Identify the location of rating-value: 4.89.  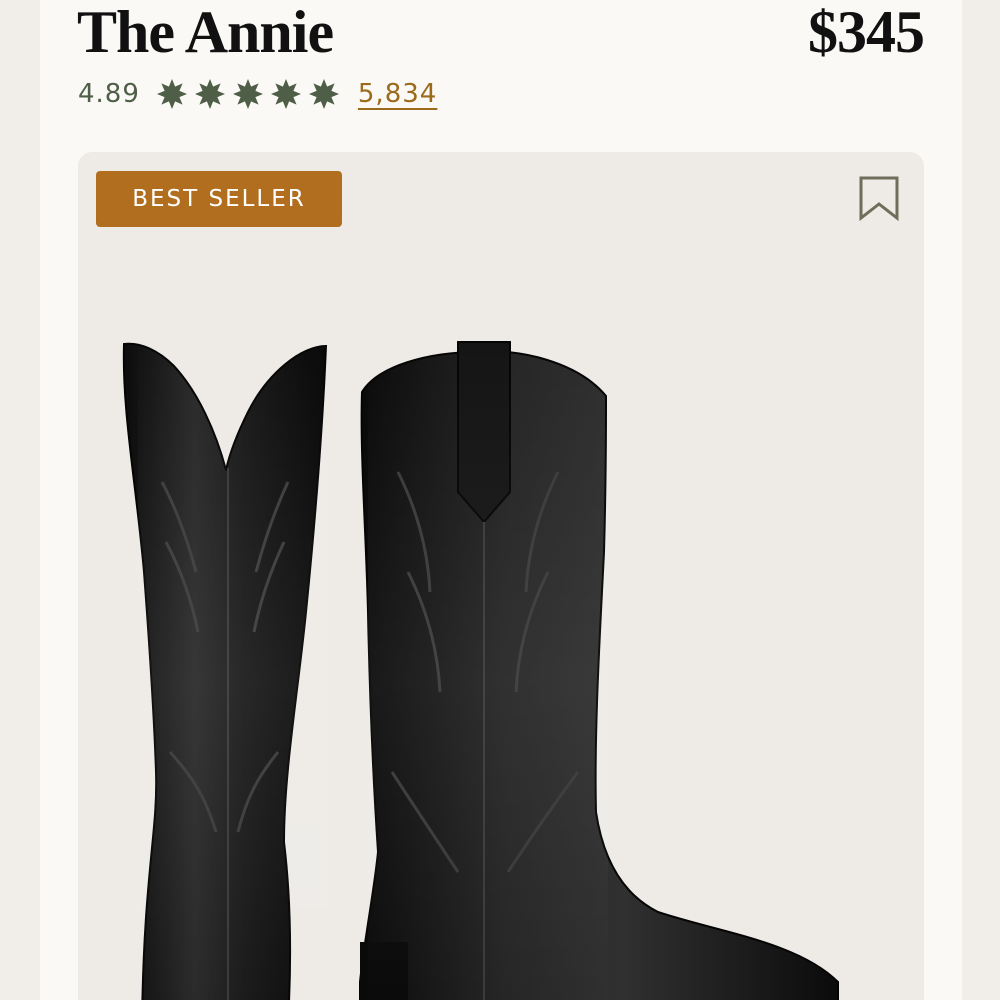
(109, 94).